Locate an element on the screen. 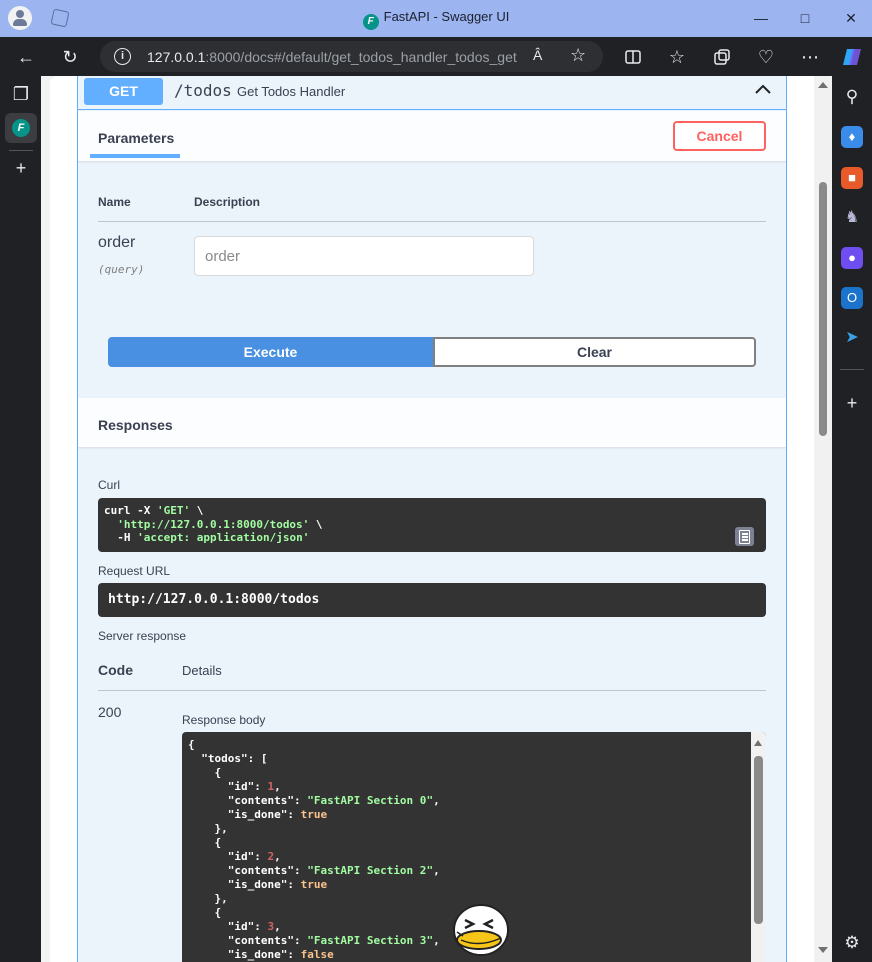 The height and width of the screenshot is (962, 872). tab-fastapi-swagger: F is located at coordinates (21, 128).